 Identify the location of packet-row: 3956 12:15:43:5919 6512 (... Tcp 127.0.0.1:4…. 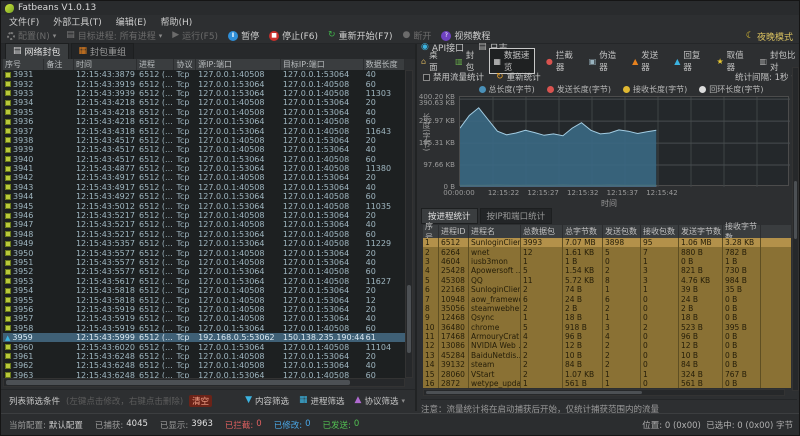
(204, 309).